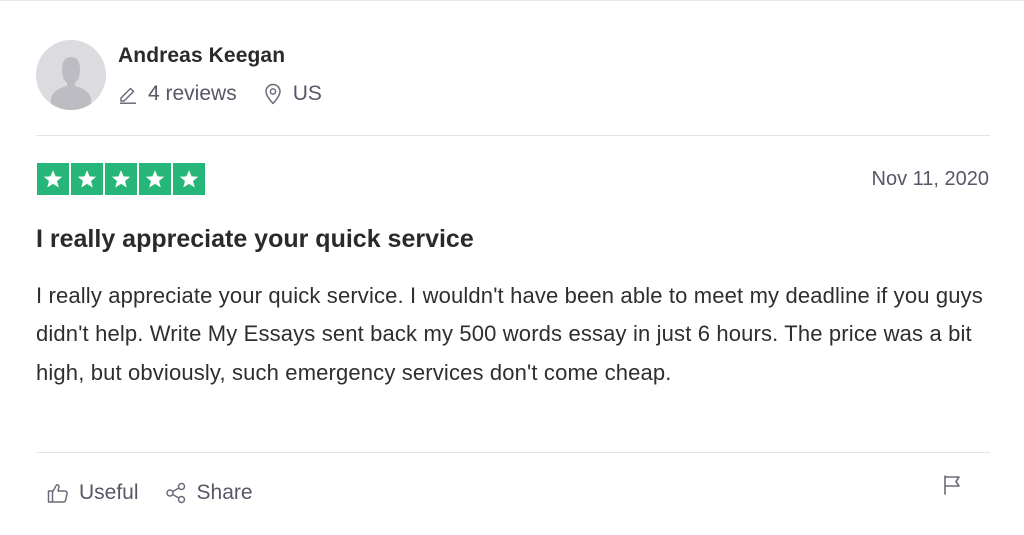 This screenshot has width=1024, height=535. I want to click on user-silhouette-icon, so click(71, 75).